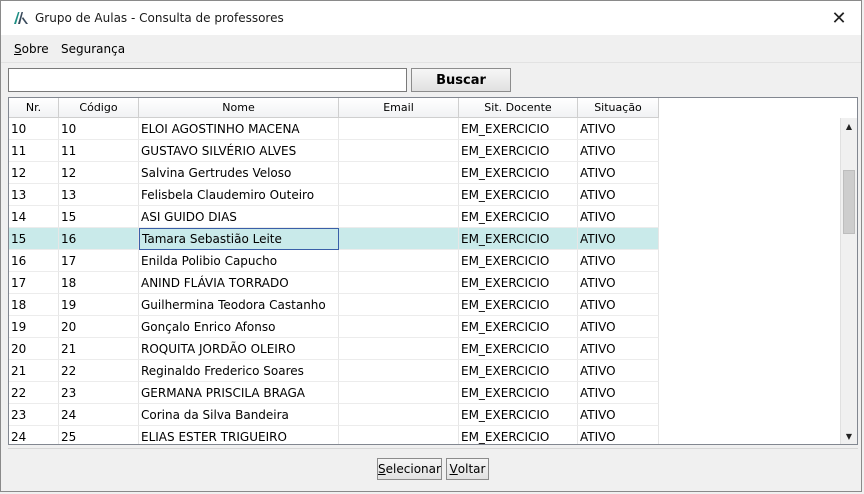  I want to click on cell-nr: 12, so click(34, 173).